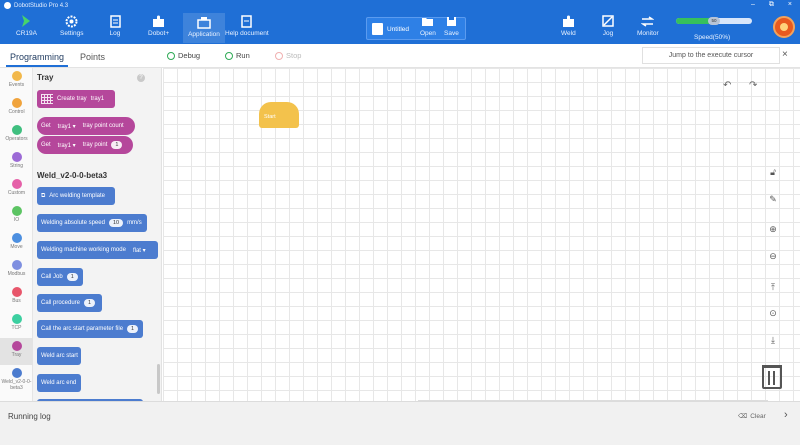  What do you see at coordinates (773, 256) in the screenshot?
I see `zoom-out-icon: ⊖` at bounding box center [773, 256].